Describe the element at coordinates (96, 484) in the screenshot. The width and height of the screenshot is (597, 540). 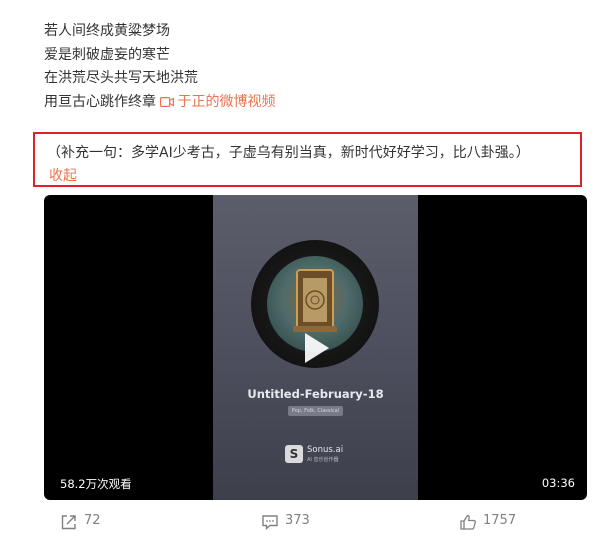
I see `view-count: 58.2万次观看` at that location.